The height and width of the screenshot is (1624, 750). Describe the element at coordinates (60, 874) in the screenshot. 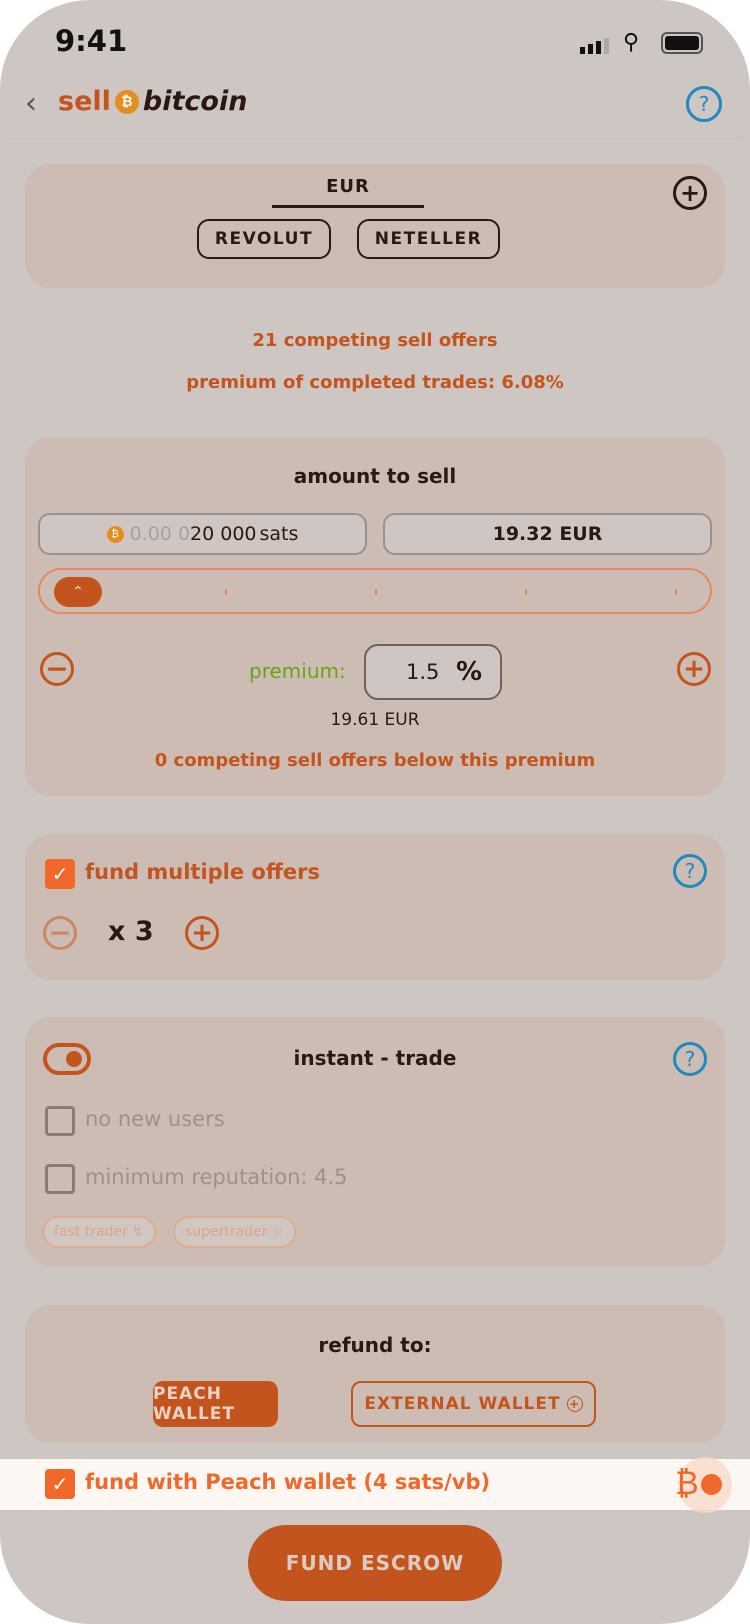

I see `fund-multiple-checkbox: ✓` at that location.